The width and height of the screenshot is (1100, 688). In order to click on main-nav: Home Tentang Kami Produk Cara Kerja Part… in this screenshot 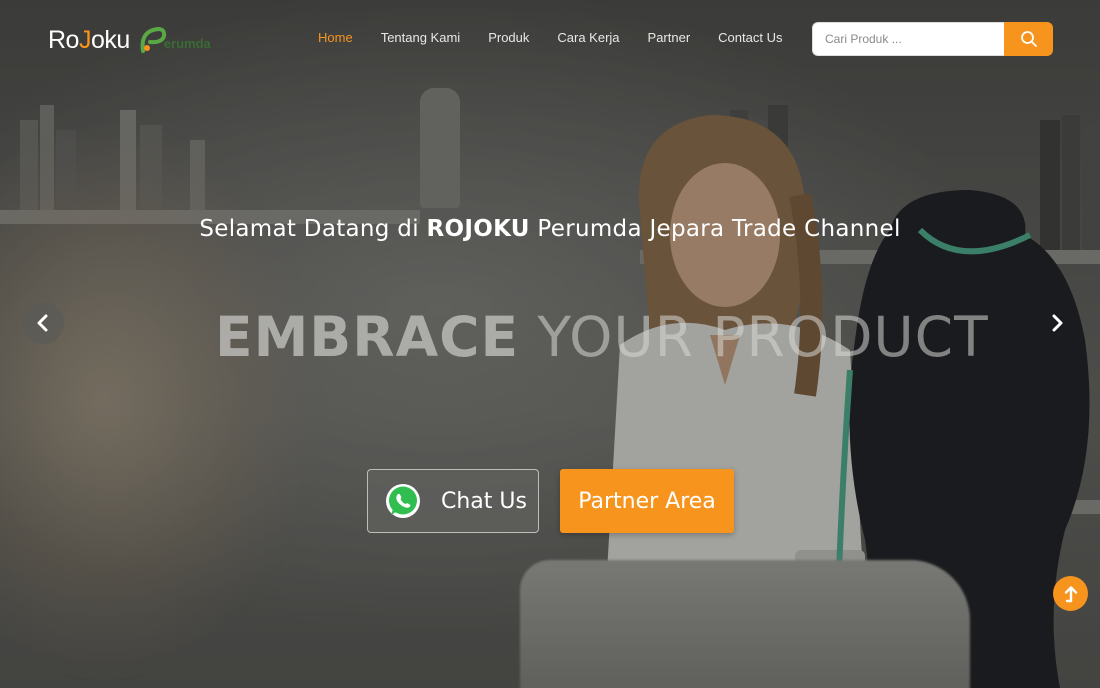, I will do `click(564, 37)`.